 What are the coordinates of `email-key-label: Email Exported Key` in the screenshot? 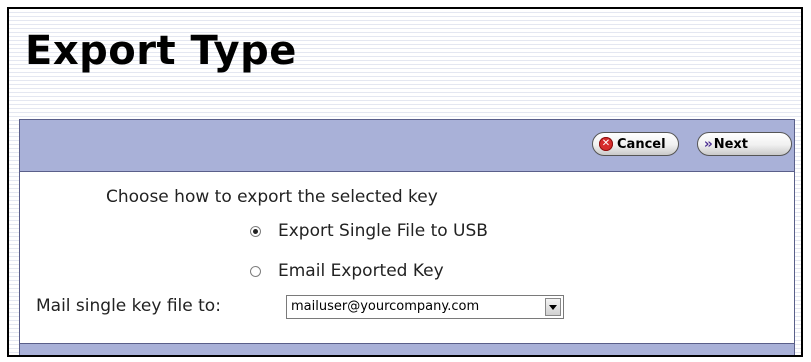 It's located at (361, 271).